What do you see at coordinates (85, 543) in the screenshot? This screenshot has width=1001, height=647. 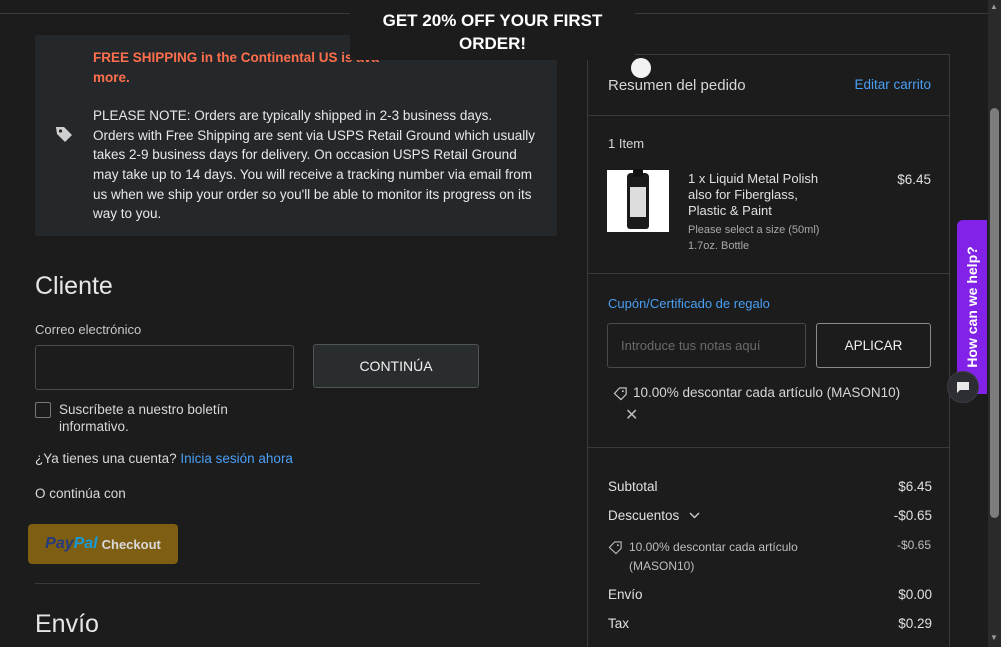 I see `paypal-pal-text: Pal` at bounding box center [85, 543].